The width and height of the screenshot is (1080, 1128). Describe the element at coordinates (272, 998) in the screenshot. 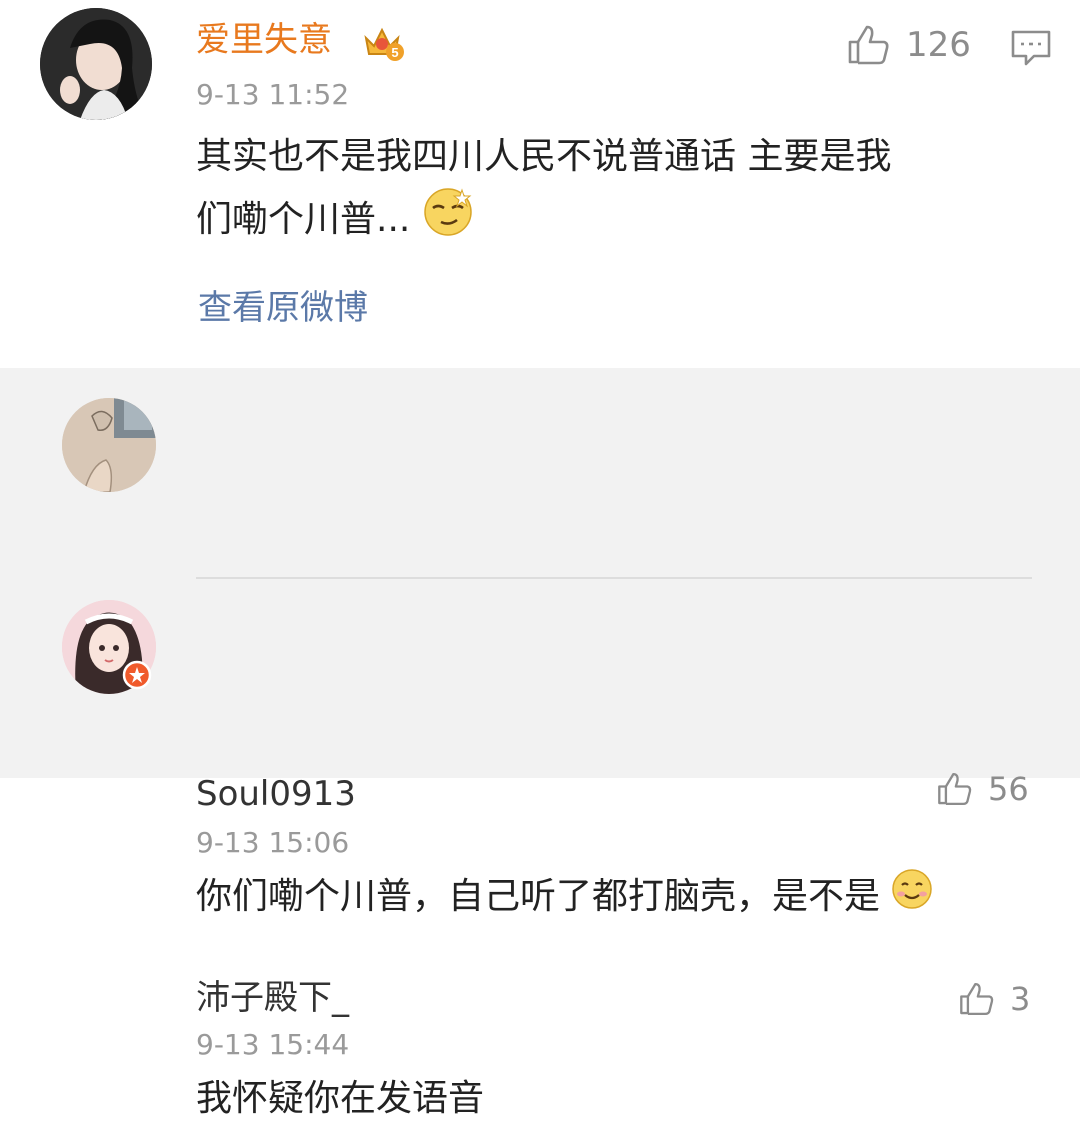

I see `reply-username: 沛子殿下_` at that location.